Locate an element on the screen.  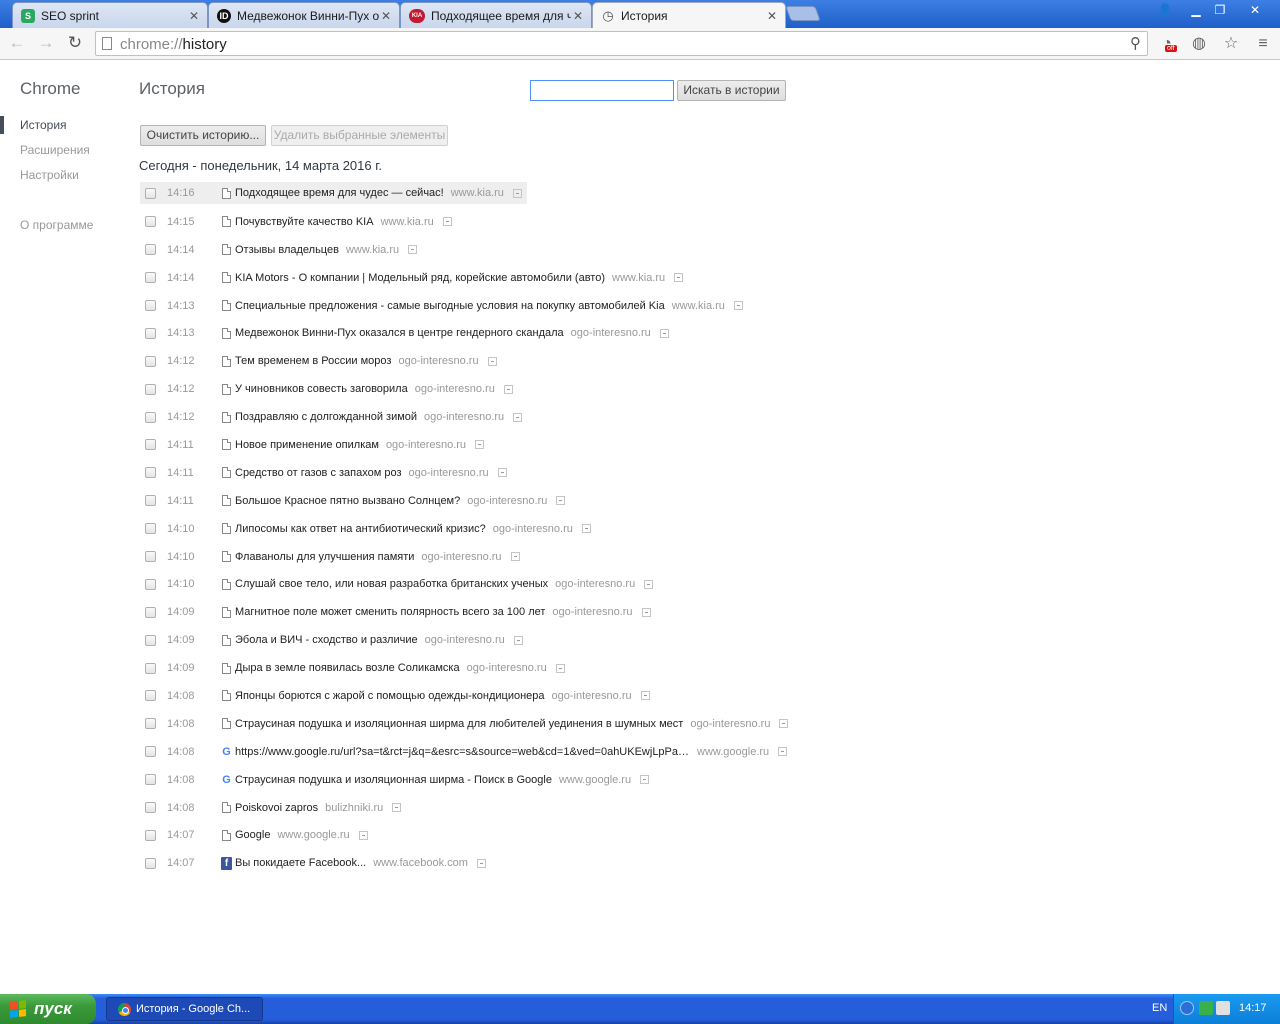
entry-title-link: Google is located at coordinates (252, 835).